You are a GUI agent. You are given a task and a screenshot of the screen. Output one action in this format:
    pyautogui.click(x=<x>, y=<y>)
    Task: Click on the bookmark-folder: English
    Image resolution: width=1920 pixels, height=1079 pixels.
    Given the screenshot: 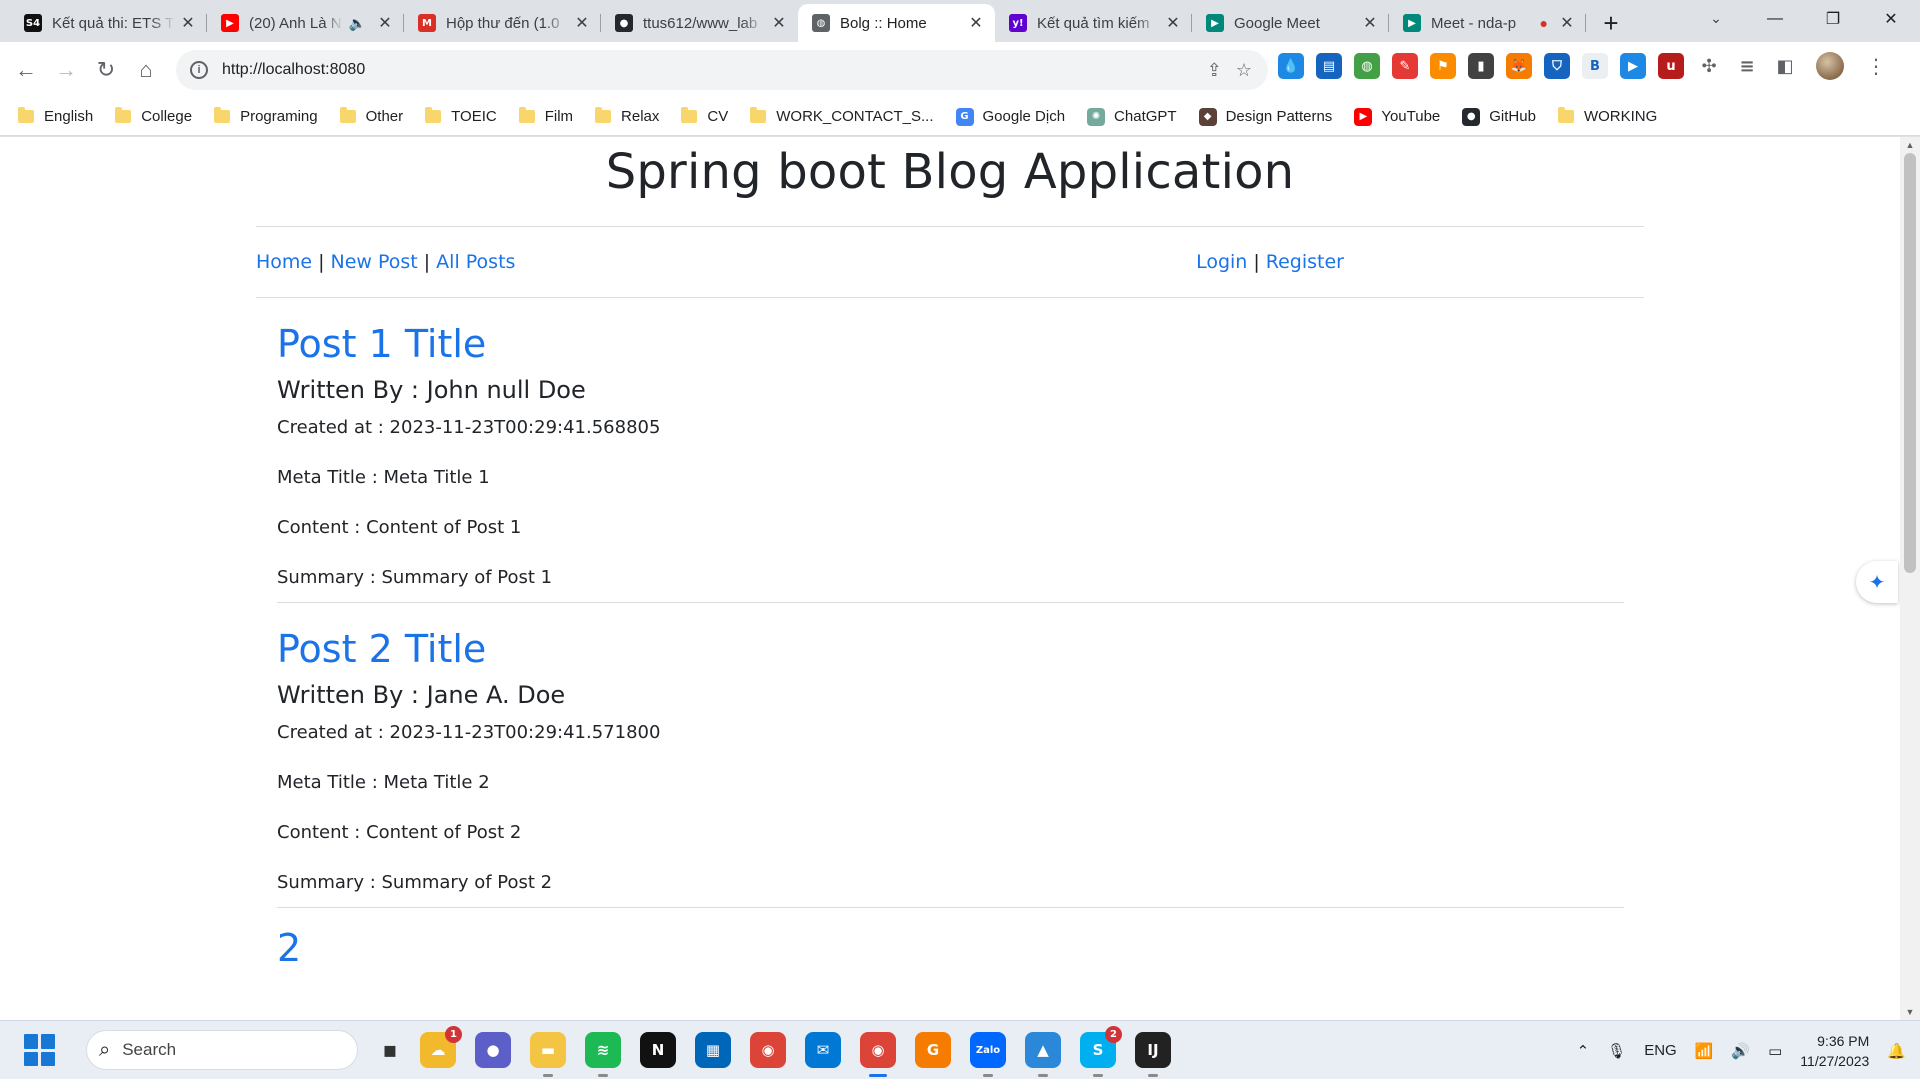 What is the action you would take?
    pyautogui.click(x=55, y=116)
    